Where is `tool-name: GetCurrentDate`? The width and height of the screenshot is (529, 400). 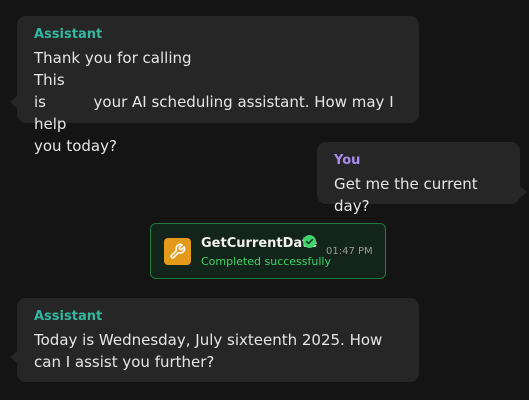
tool-name: GetCurrentDate is located at coordinates (259, 243).